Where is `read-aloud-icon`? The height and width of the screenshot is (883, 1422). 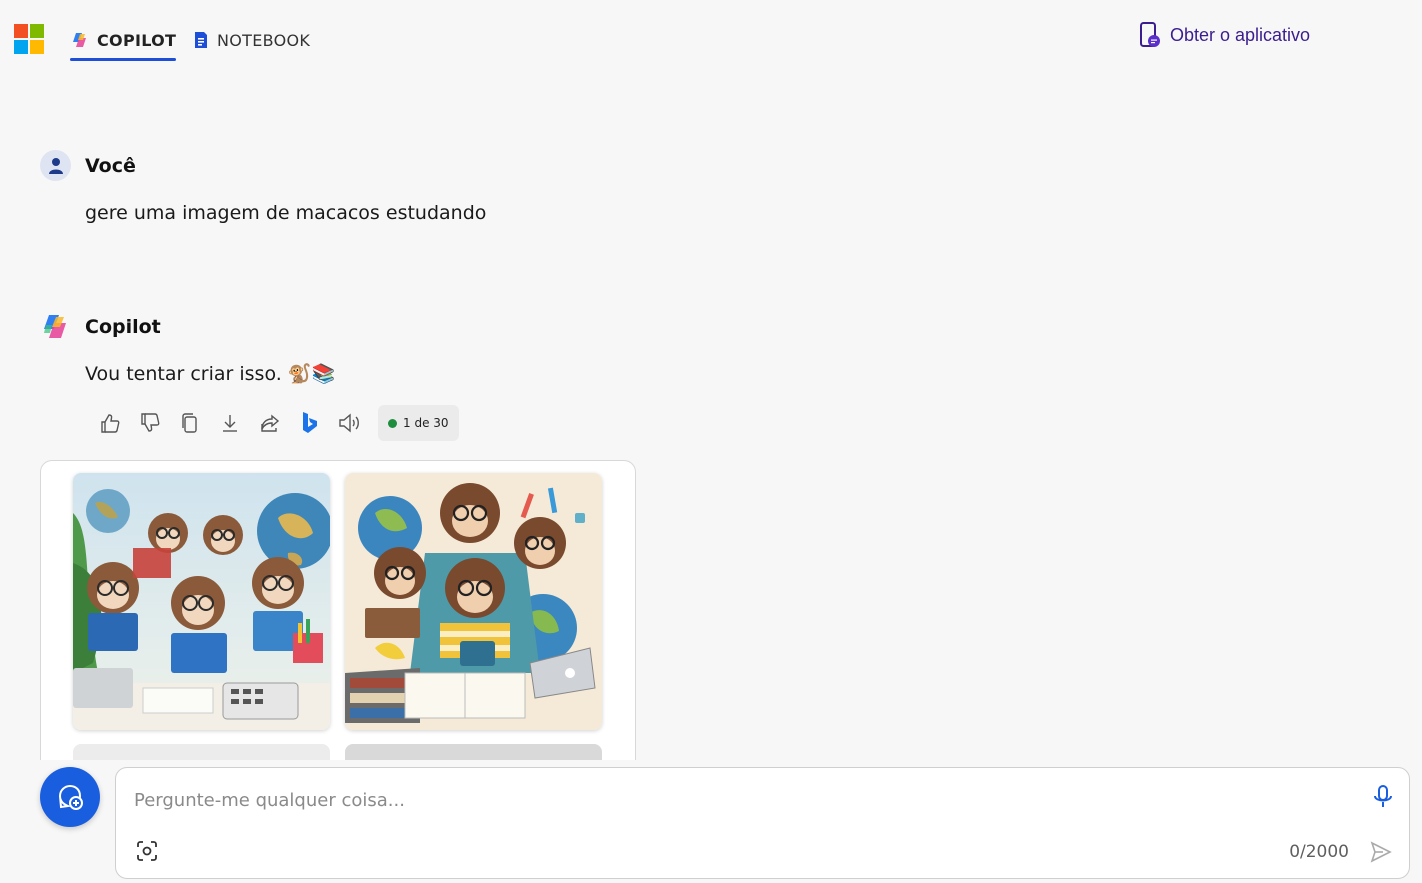
read-aloud-icon is located at coordinates (349, 423).